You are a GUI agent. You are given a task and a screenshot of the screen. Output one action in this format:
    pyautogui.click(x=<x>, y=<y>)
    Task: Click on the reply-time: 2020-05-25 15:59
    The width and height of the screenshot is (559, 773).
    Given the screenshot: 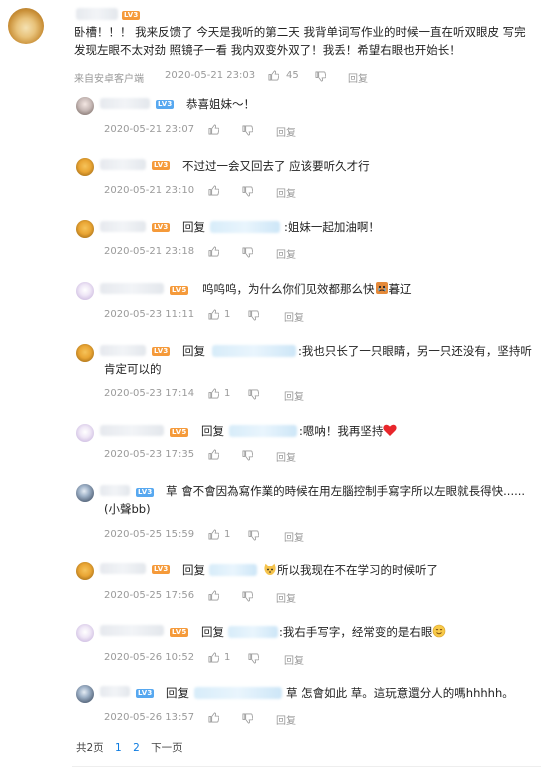 What is the action you would take?
    pyautogui.click(x=149, y=534)
    